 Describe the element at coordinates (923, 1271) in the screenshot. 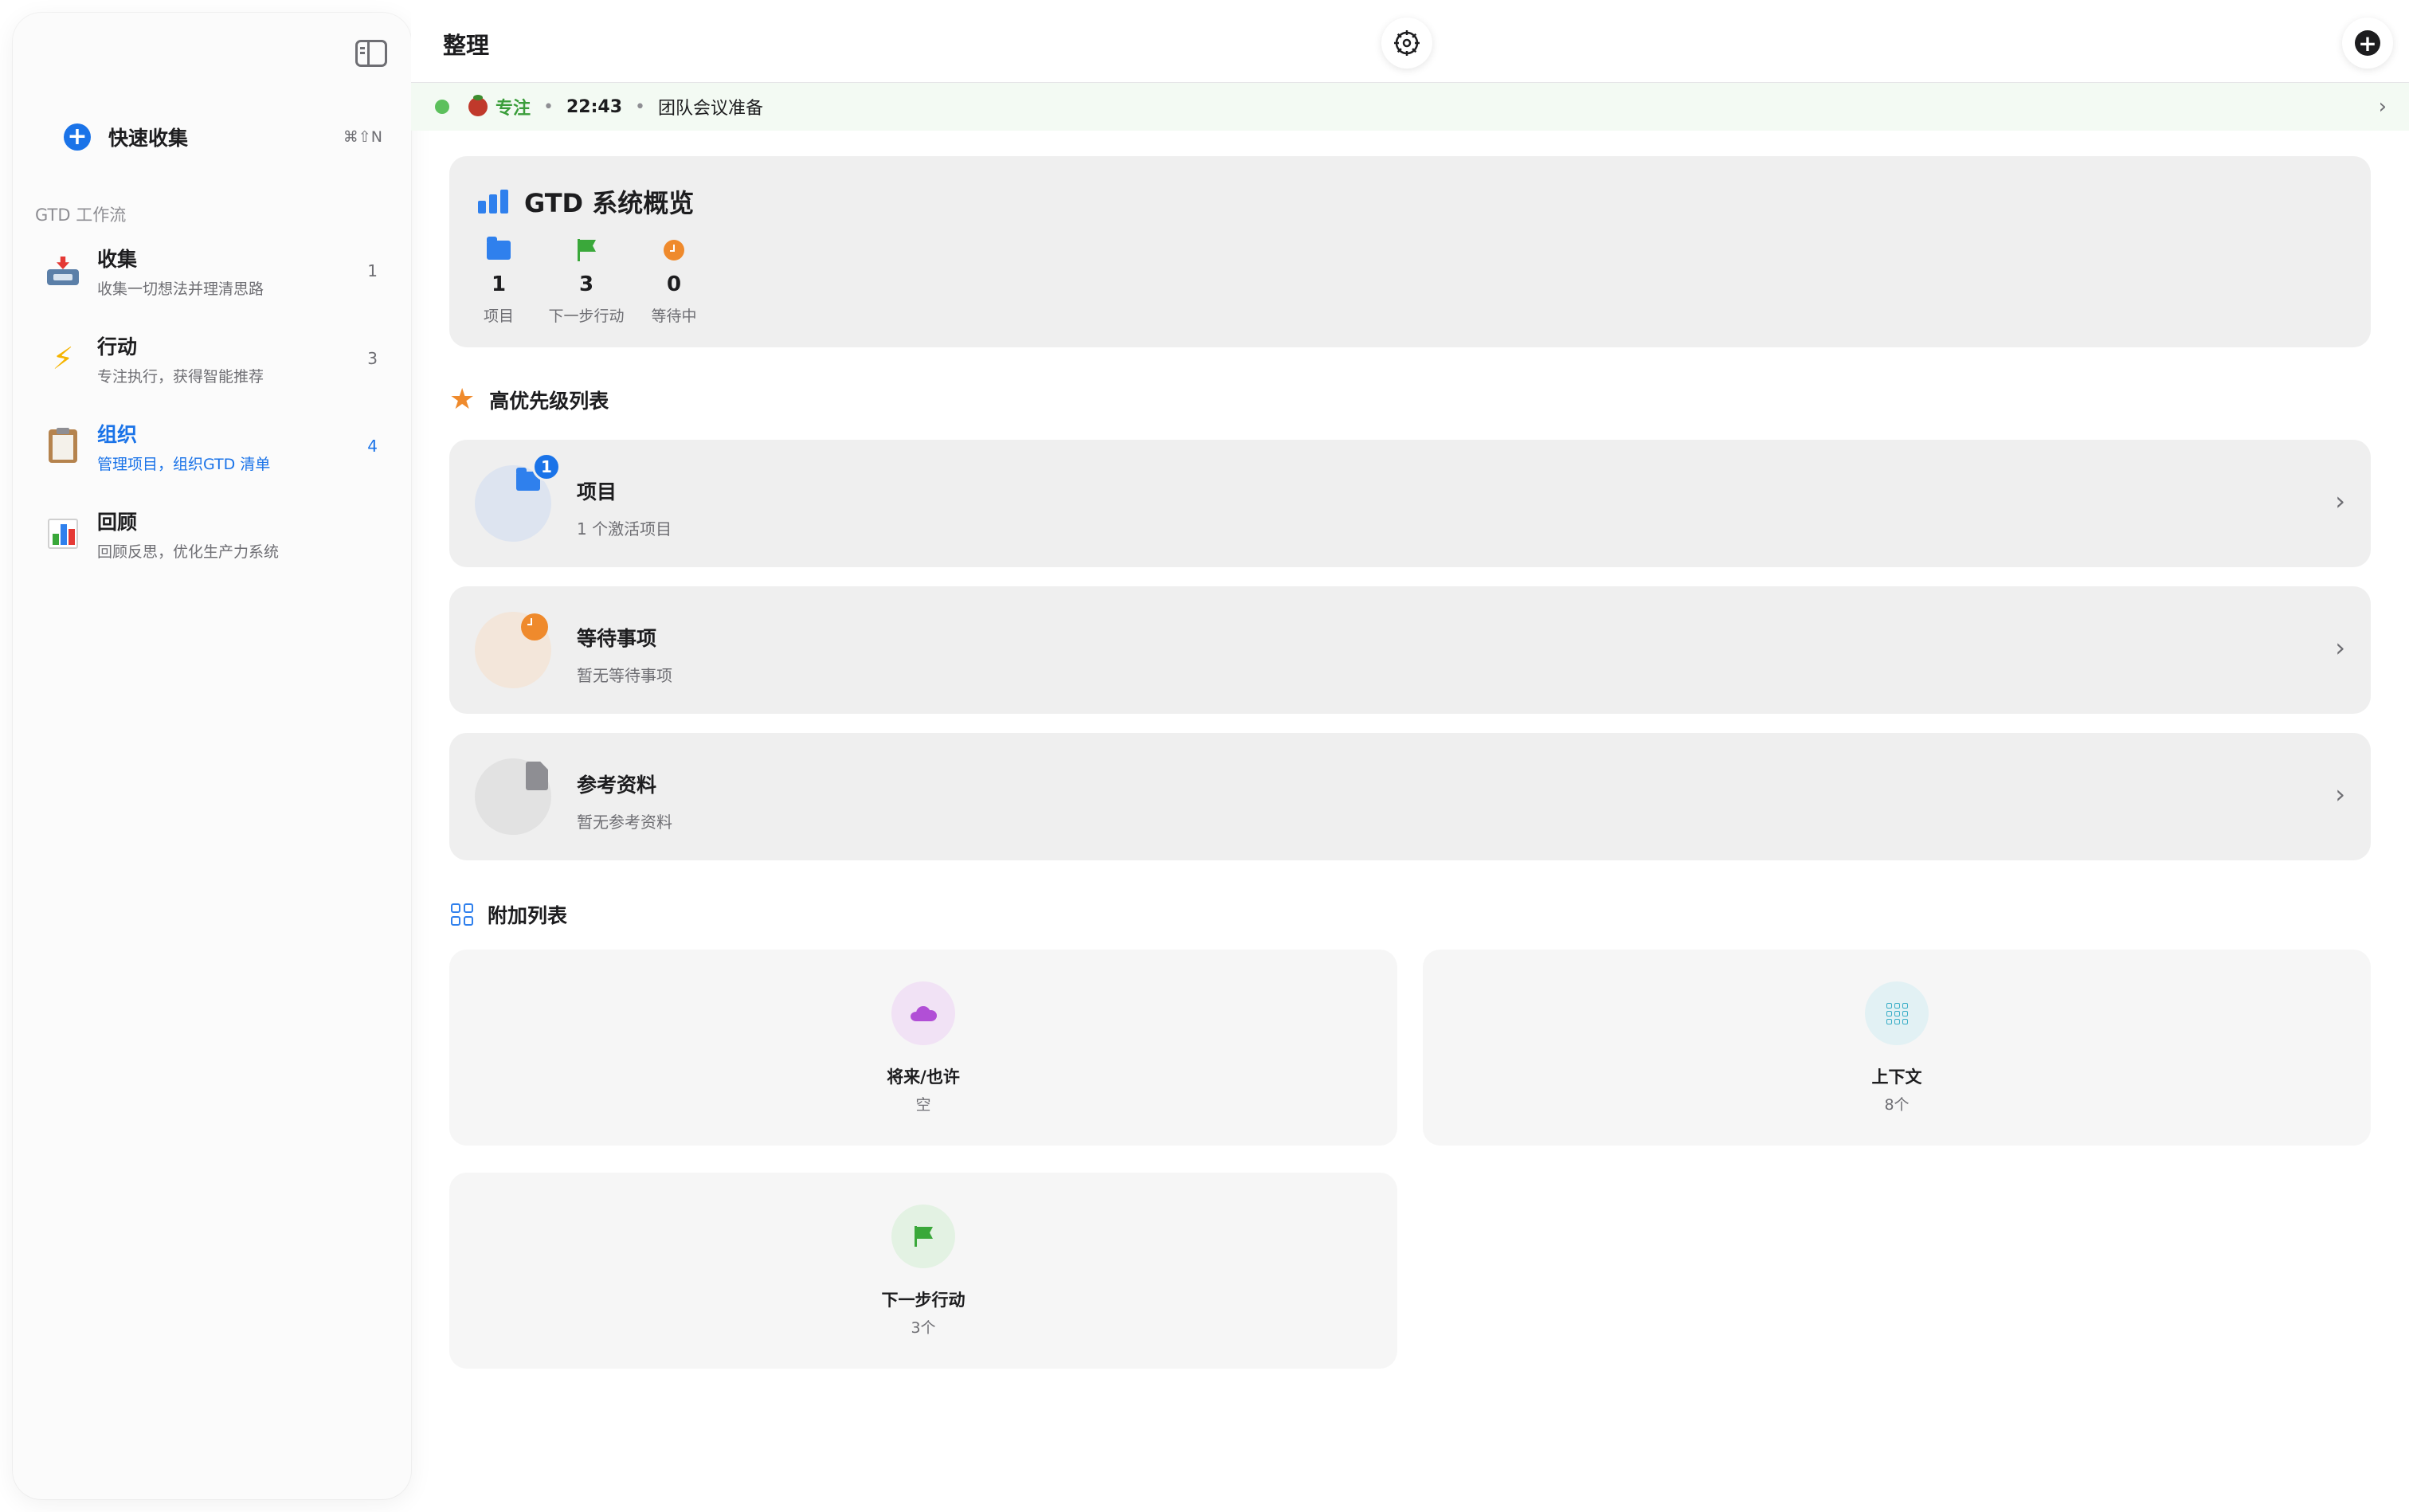

I see `tile-next-actions: 下一步行动 3个` at that location.